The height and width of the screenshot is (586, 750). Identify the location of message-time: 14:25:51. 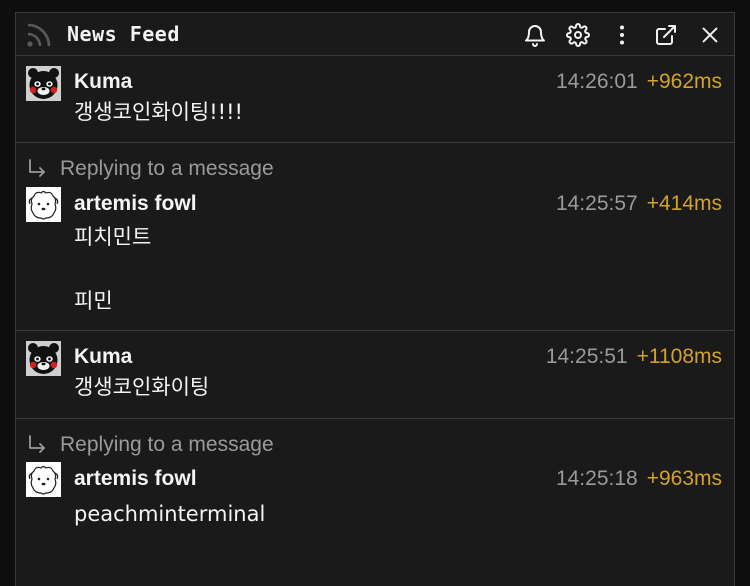
(586, 356).